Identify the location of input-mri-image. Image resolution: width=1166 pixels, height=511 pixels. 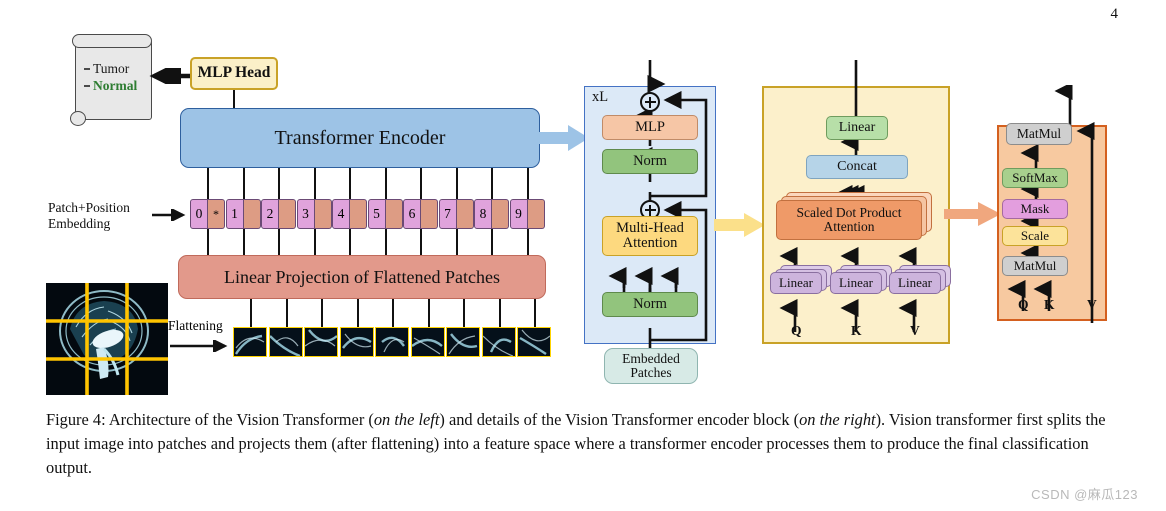
(107, 339).